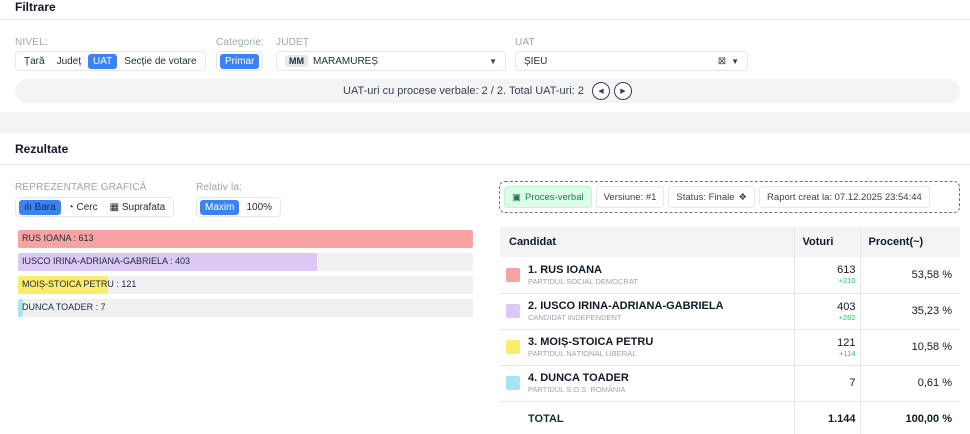 This screenshot has height=434, width=970. I want to click on candidate-party: PARTIDUL SOCIAL DEMOCRAT, so click(583, 281).